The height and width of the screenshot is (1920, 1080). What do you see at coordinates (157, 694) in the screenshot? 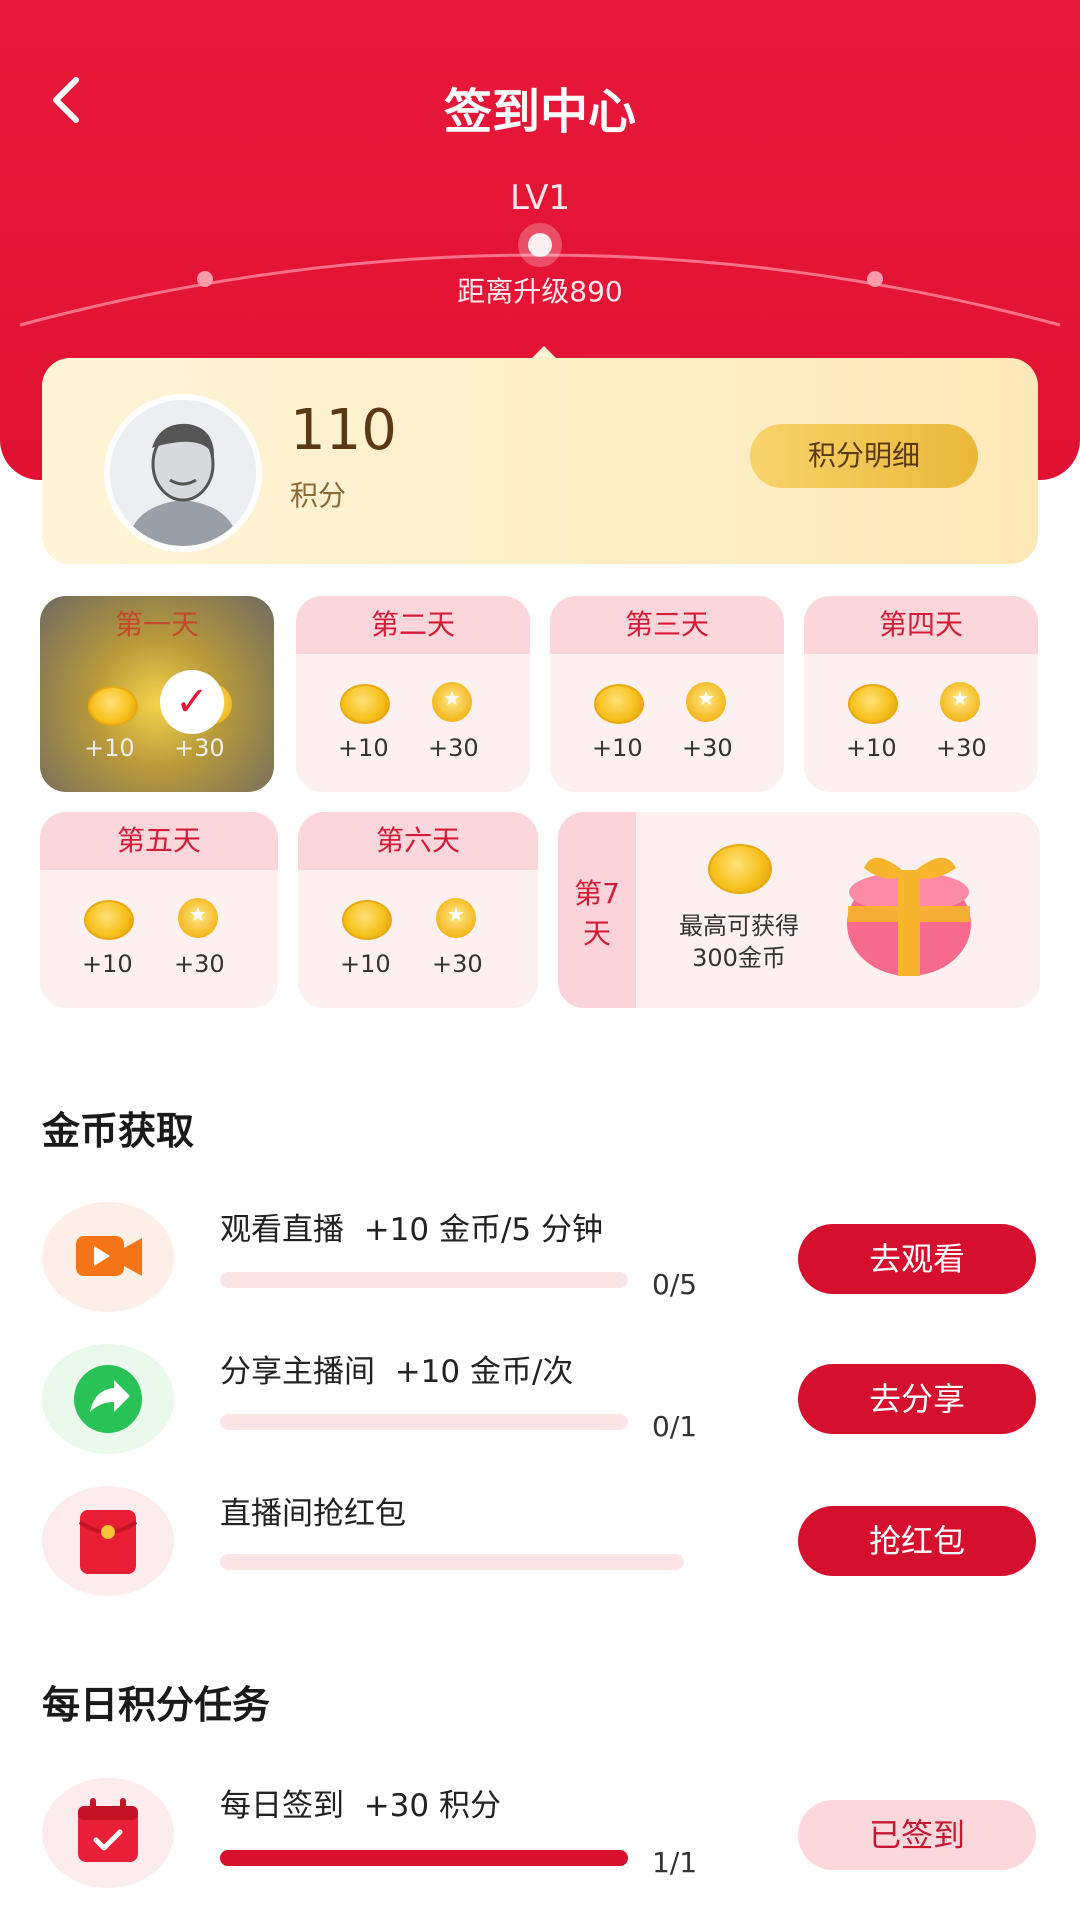
I see `day-card-1: 第一天 ★ ✓ +10 +30` at bounding box center [157, 694].